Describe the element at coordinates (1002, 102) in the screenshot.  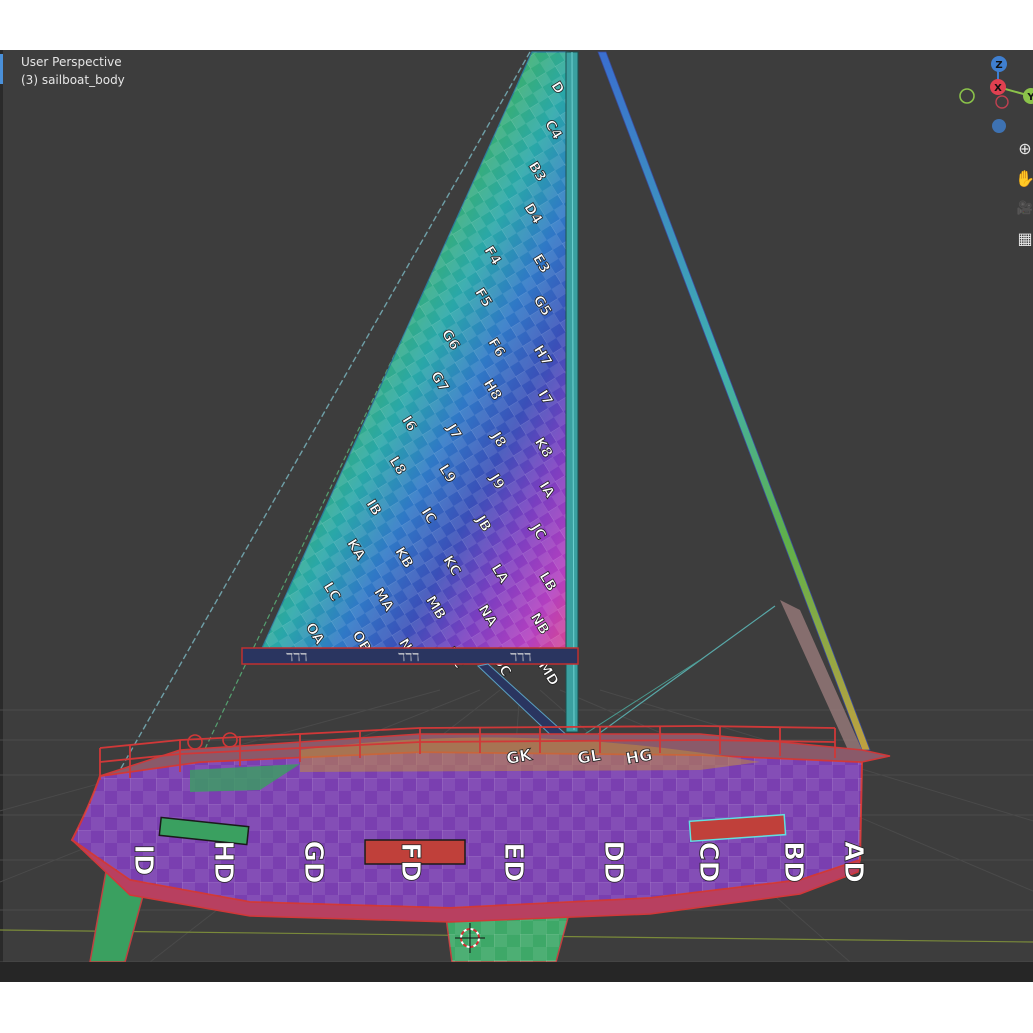
I see `neg-x-axis-icon` at that location.